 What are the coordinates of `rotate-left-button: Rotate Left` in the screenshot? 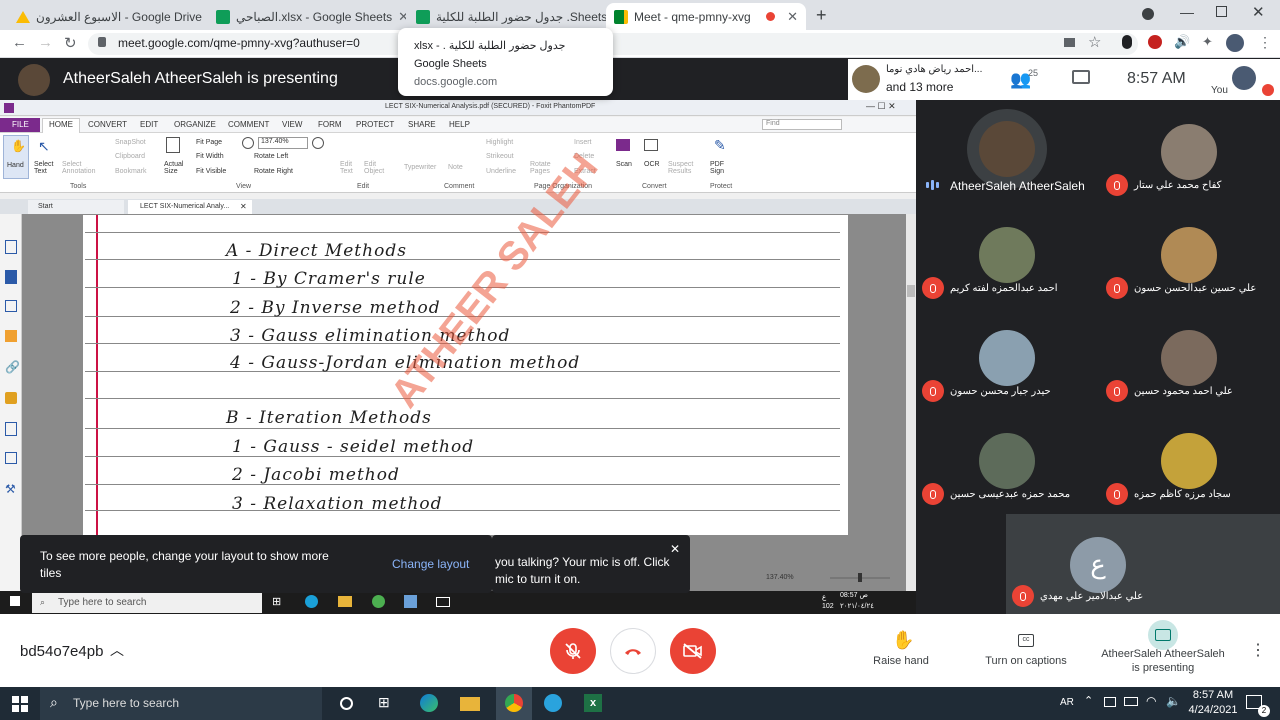 It's located at (271, 156).